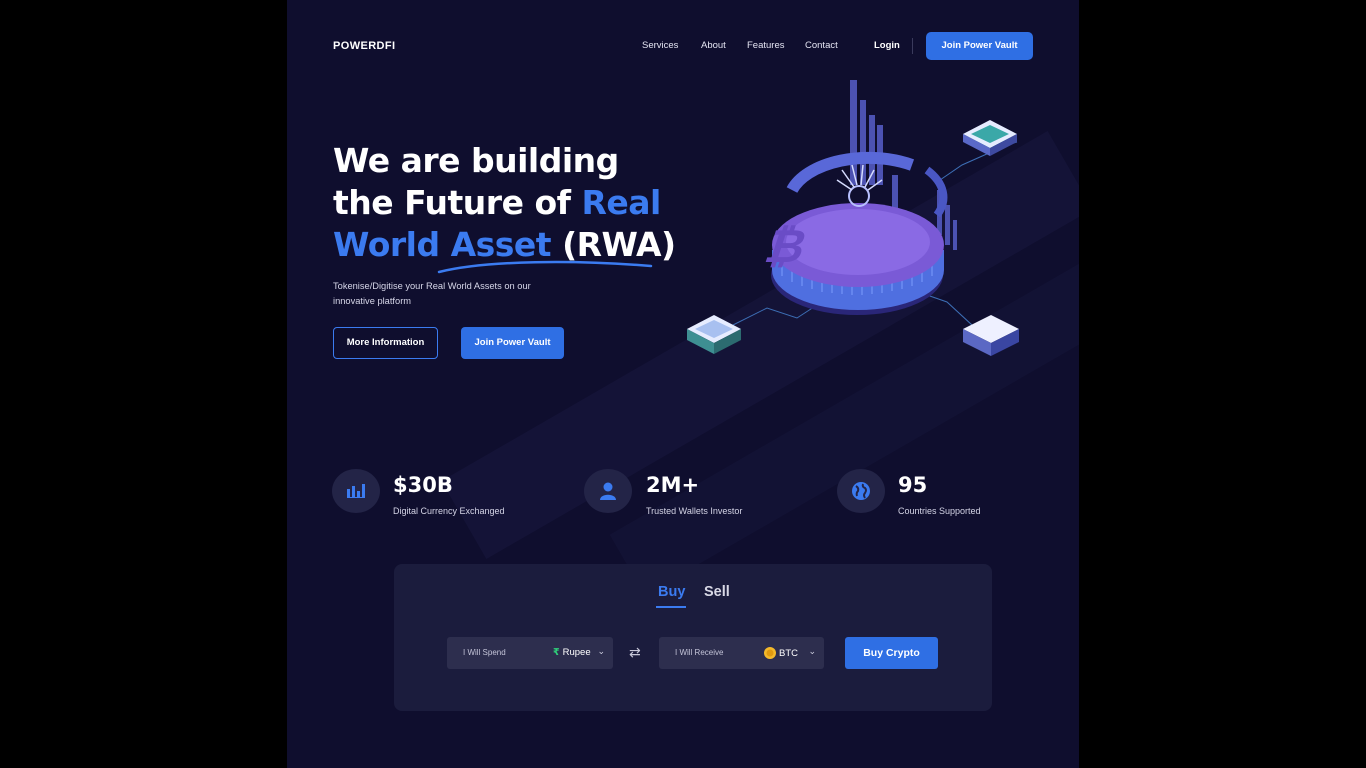 This screenshot has width=1366, height=768. I want to click on spend-currency: ₹ Rupee, so click(572, 652).